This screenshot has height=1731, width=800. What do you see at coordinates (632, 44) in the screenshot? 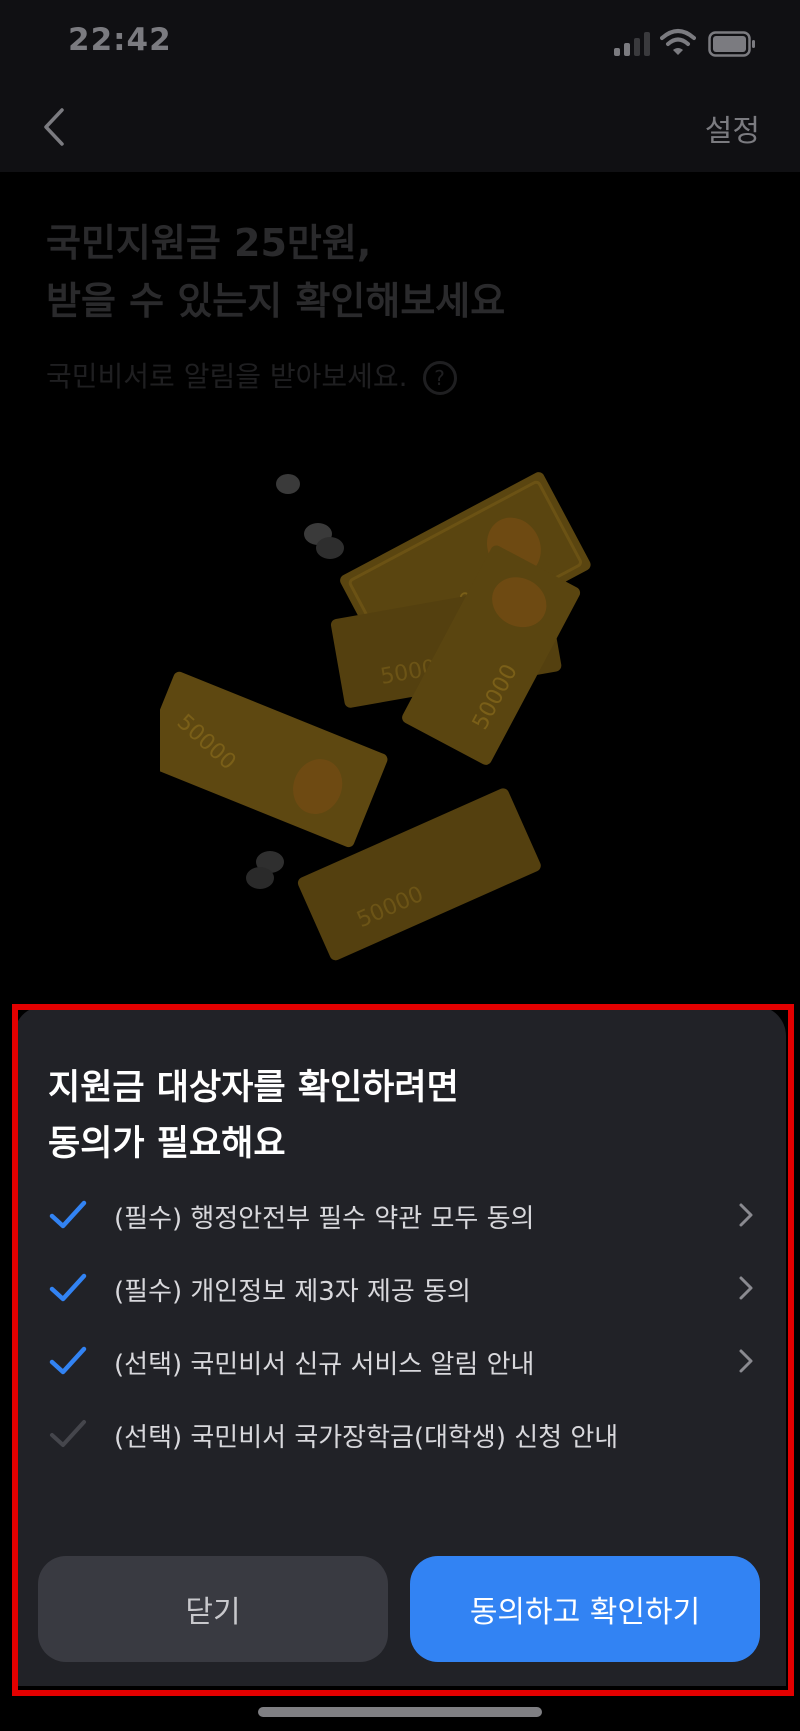
I see `signal-icon` at bounding box center [632, 44].